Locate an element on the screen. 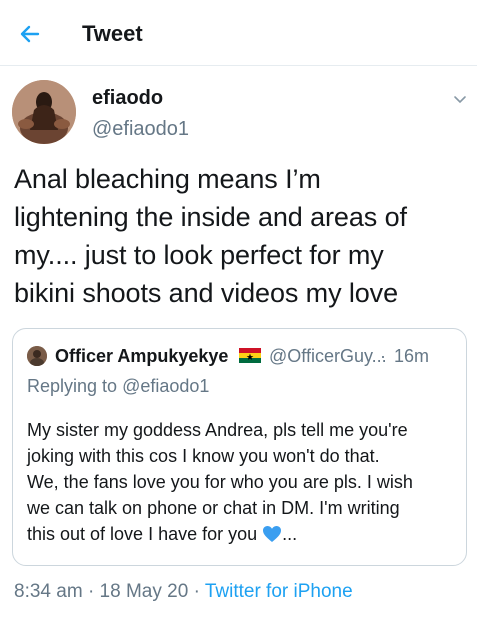 The height and width of the screenshot is (623, 477). arrow-left-icon is located at coordinates (30, 34).